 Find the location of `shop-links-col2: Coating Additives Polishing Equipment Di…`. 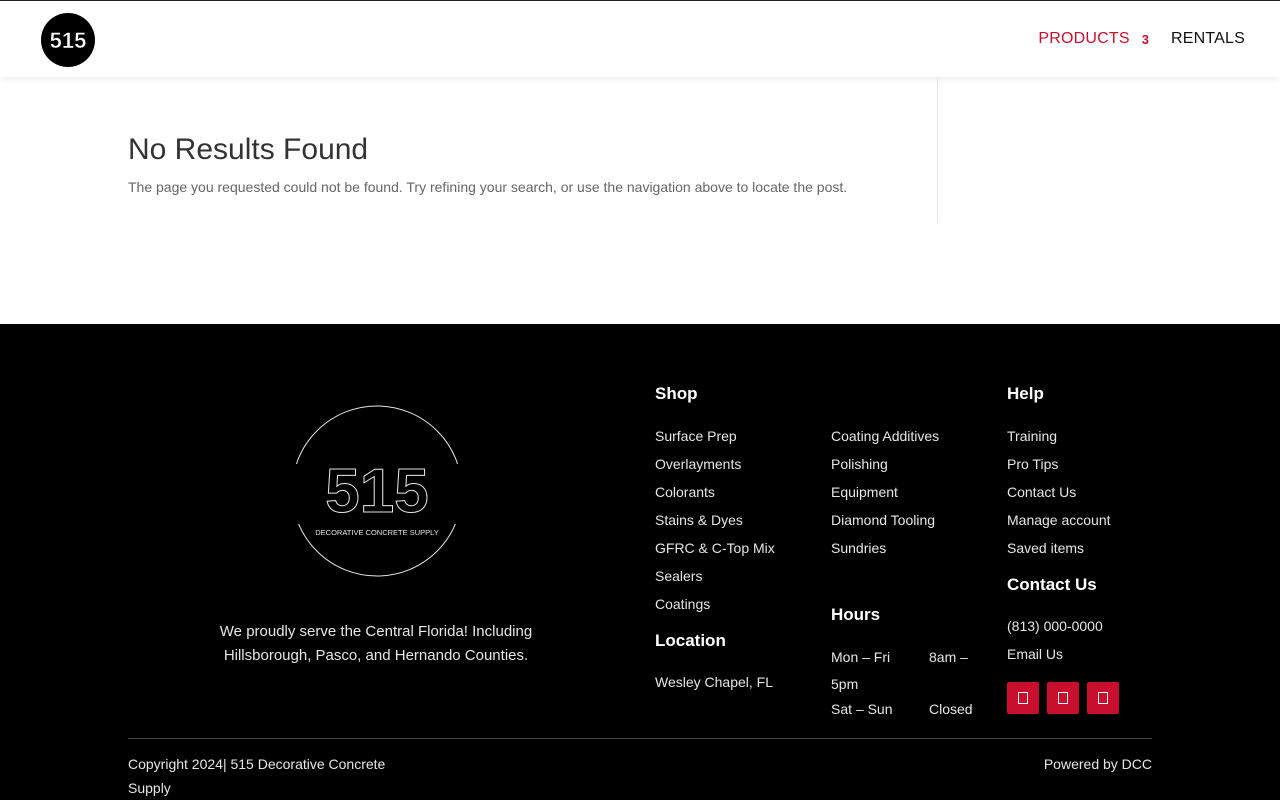

shop-links-col2: Coating Additives Polishing Equipment Di… is located at coordinates (885, 492).